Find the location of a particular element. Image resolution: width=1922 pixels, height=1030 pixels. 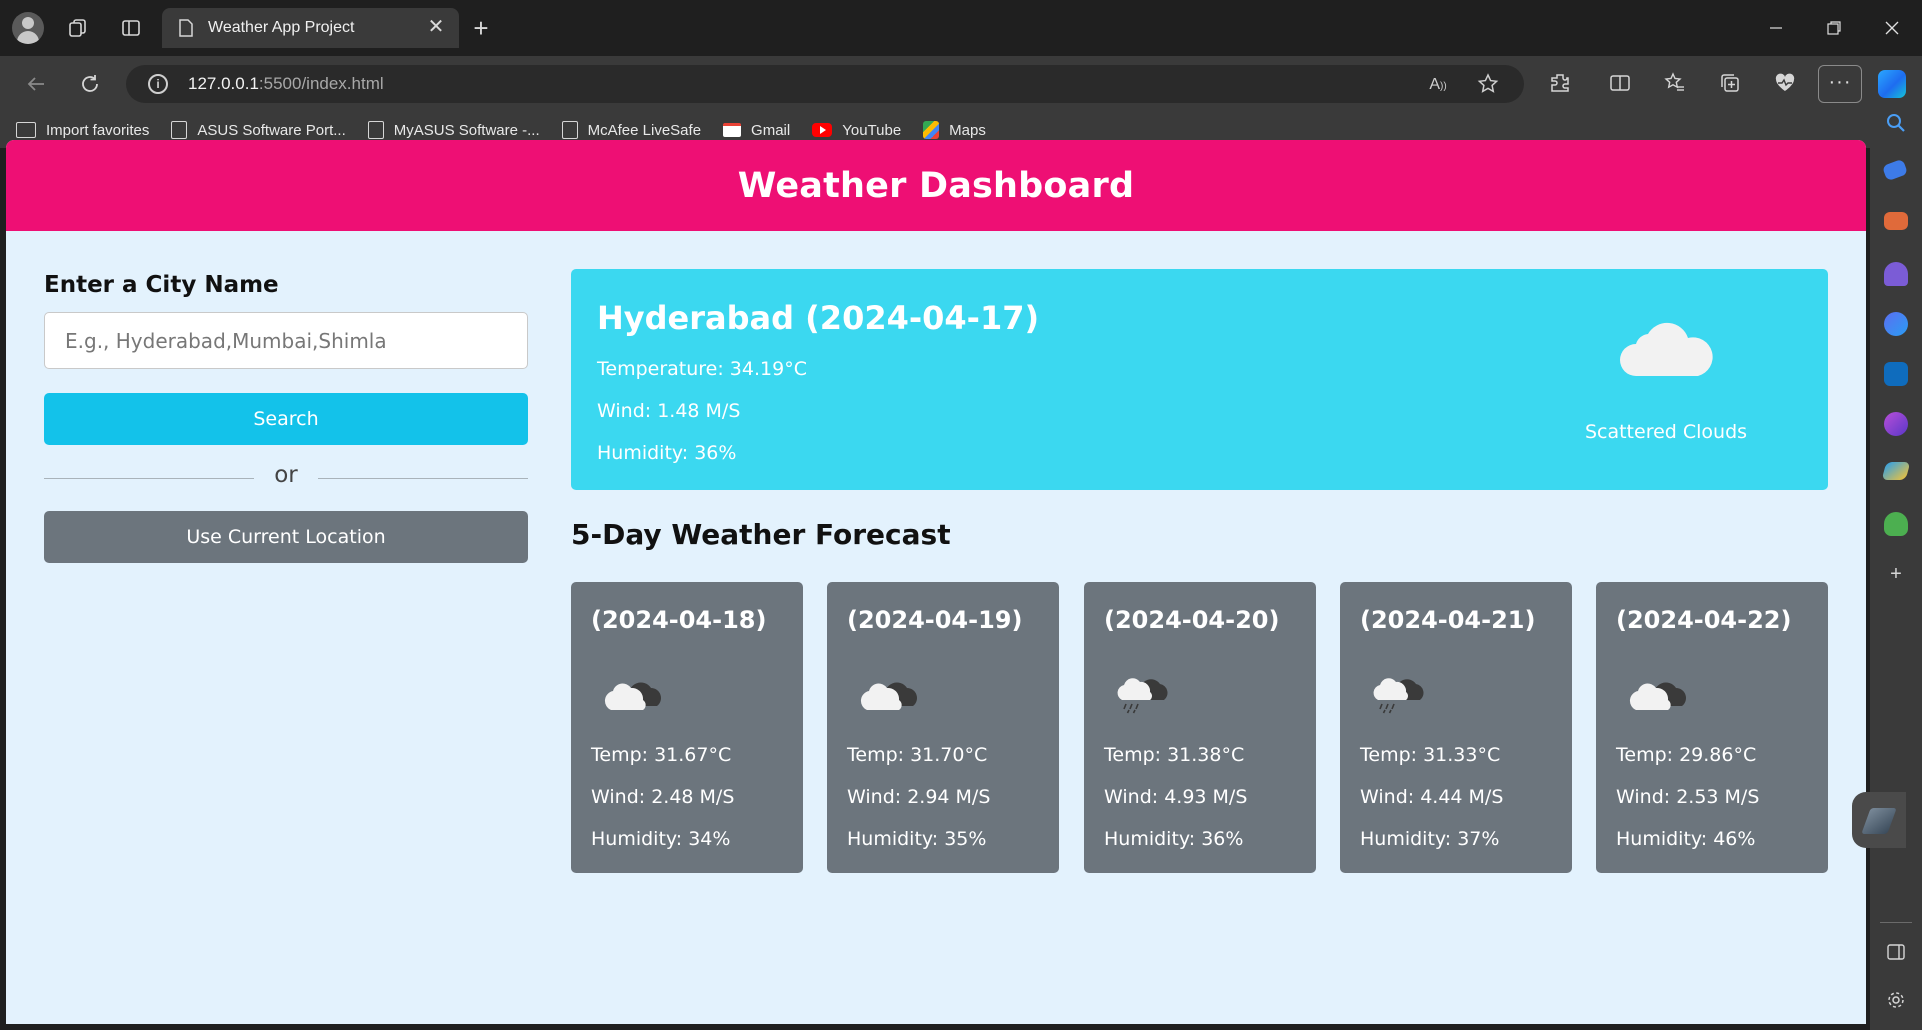

designer-icon is located at coordinates (1896, 424).